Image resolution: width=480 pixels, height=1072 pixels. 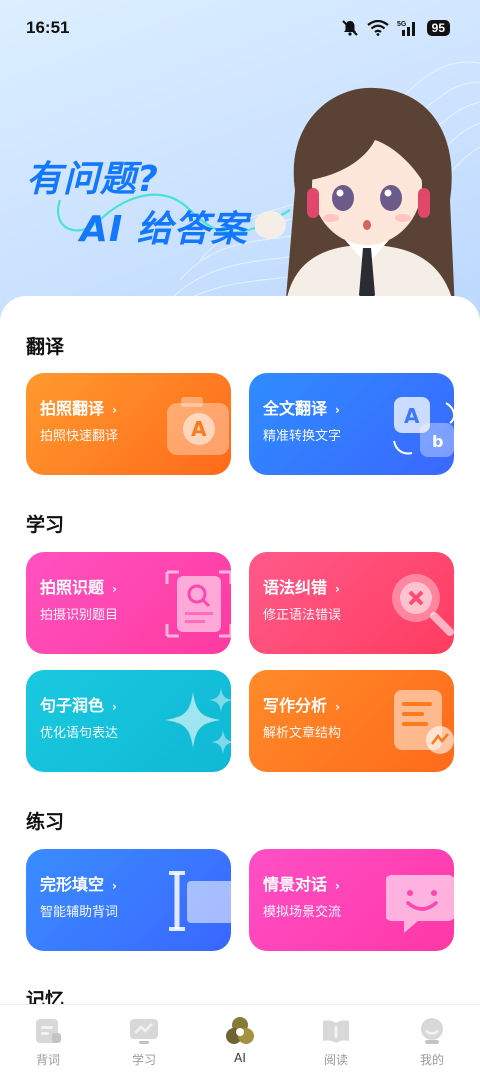 I want to click on card-subtitle: 解析文章结构, so click(x=302, y=733).